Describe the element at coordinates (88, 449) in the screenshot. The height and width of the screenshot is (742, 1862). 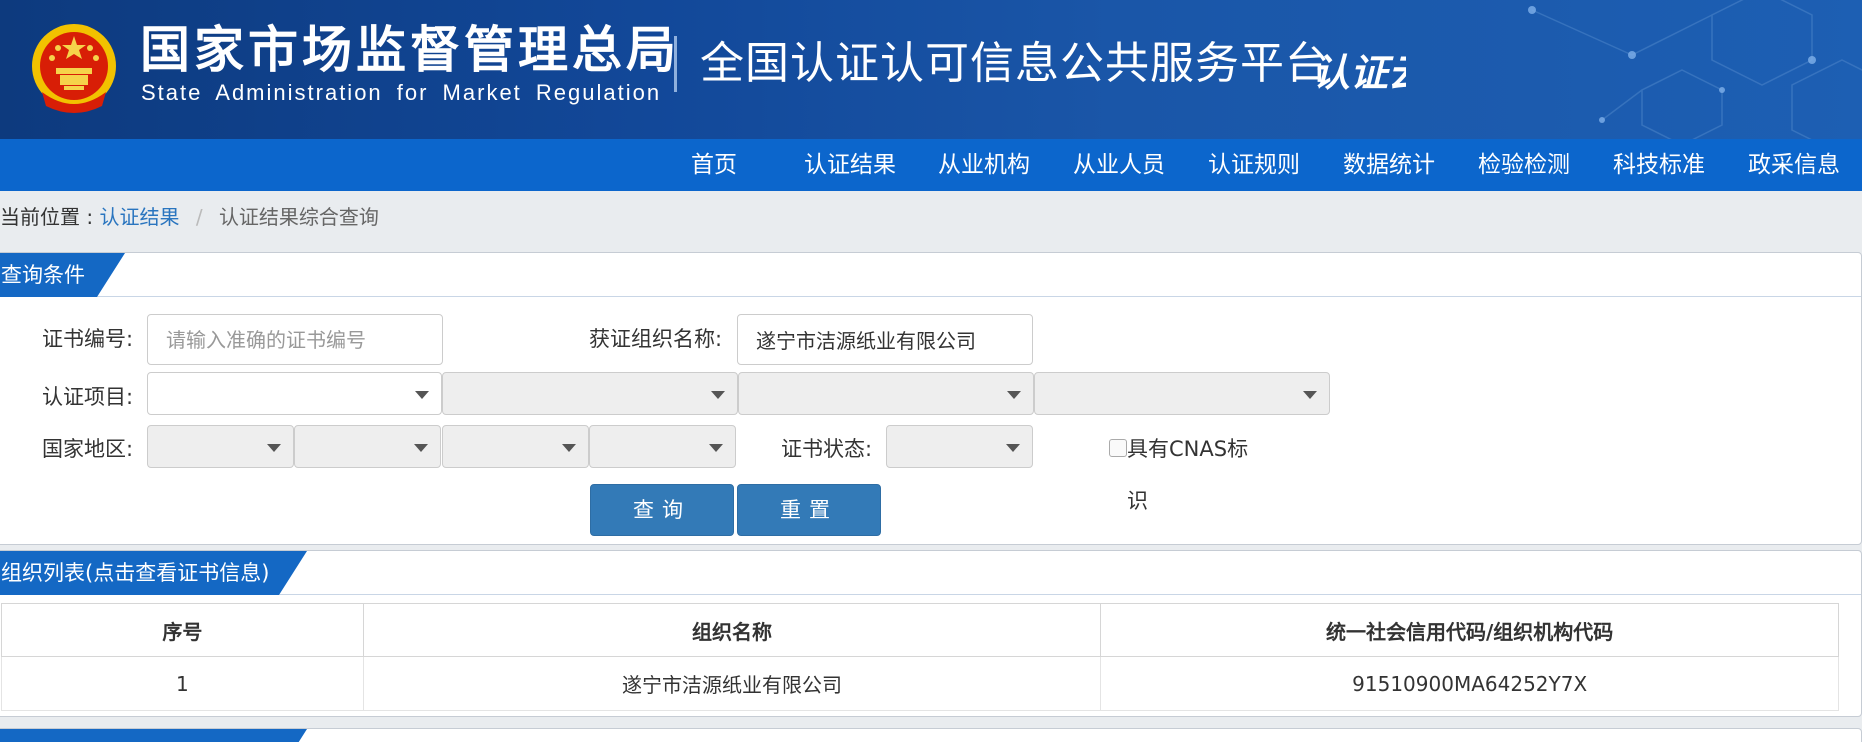
I see `country-label: 国家地区:` at that location.